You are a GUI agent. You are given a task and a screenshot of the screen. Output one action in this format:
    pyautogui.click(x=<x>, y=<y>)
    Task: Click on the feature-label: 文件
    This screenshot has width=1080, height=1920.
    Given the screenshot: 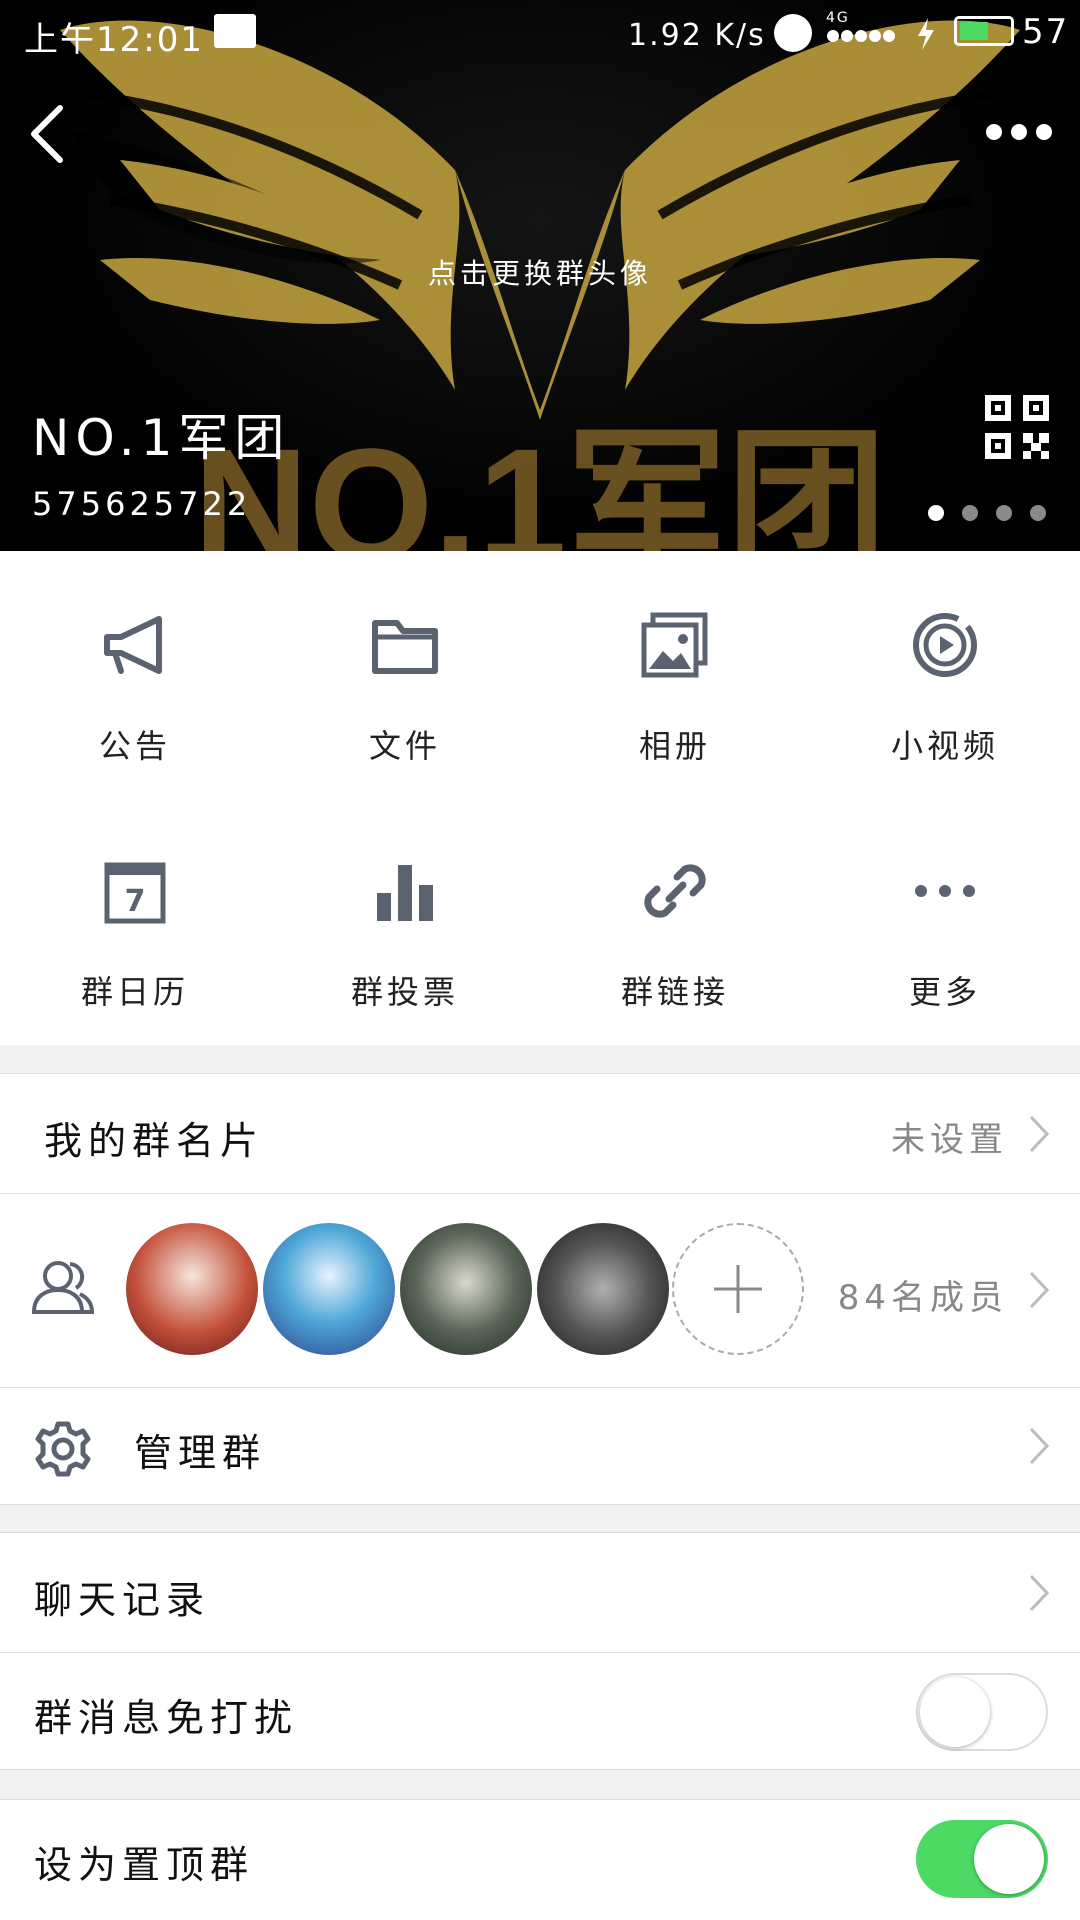 What is the action you would take?
    pyautogui.click(x=404, y=746)
    